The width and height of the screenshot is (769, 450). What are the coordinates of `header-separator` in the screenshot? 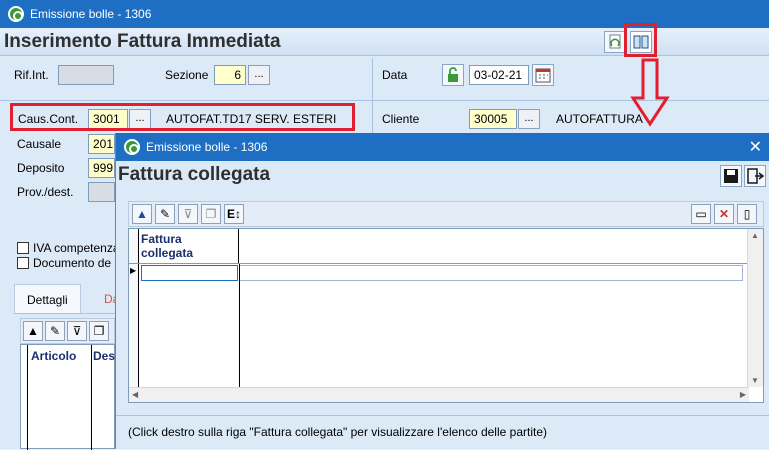 It's located at (439, 263).